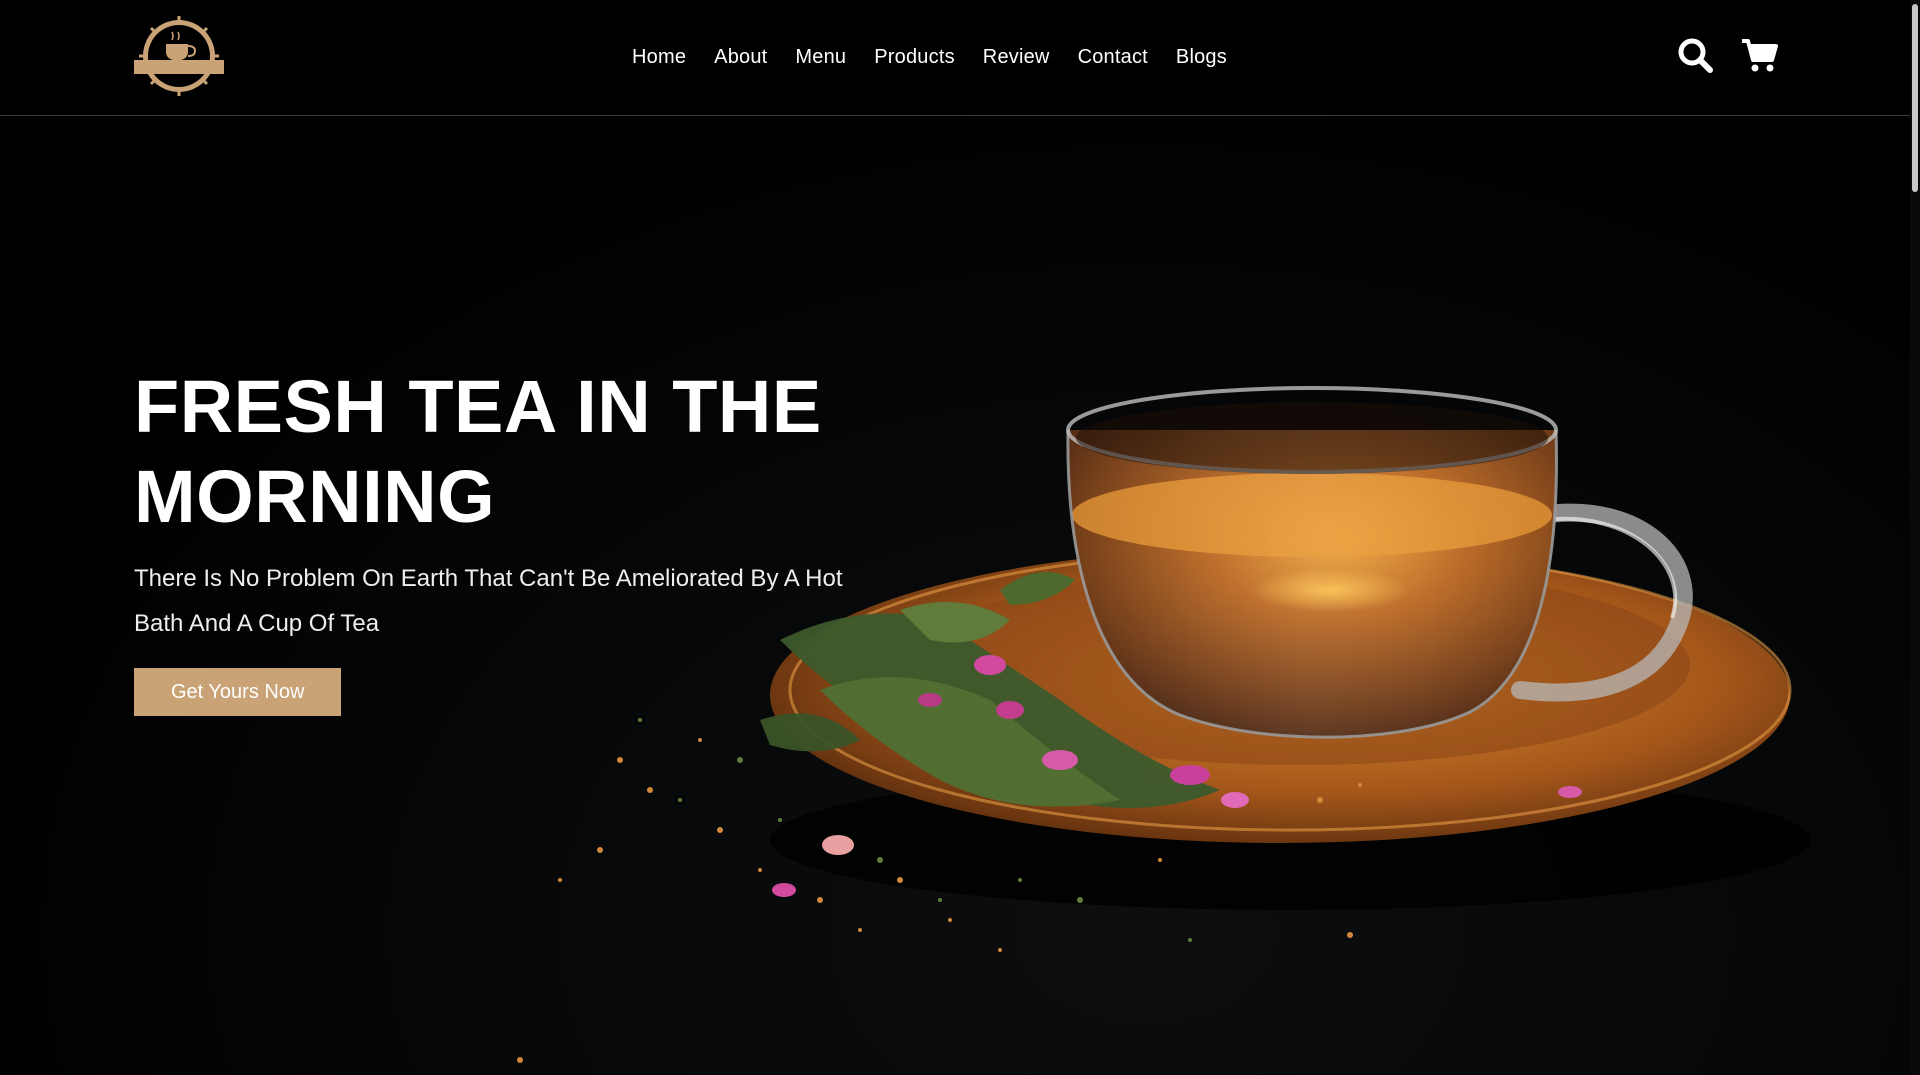 The image size is (1920, 1075). What do you see at coordinates (315, 496) in the screenshot?
I see `hero-title-line2: MORNING` at bounding box center [315, 496].